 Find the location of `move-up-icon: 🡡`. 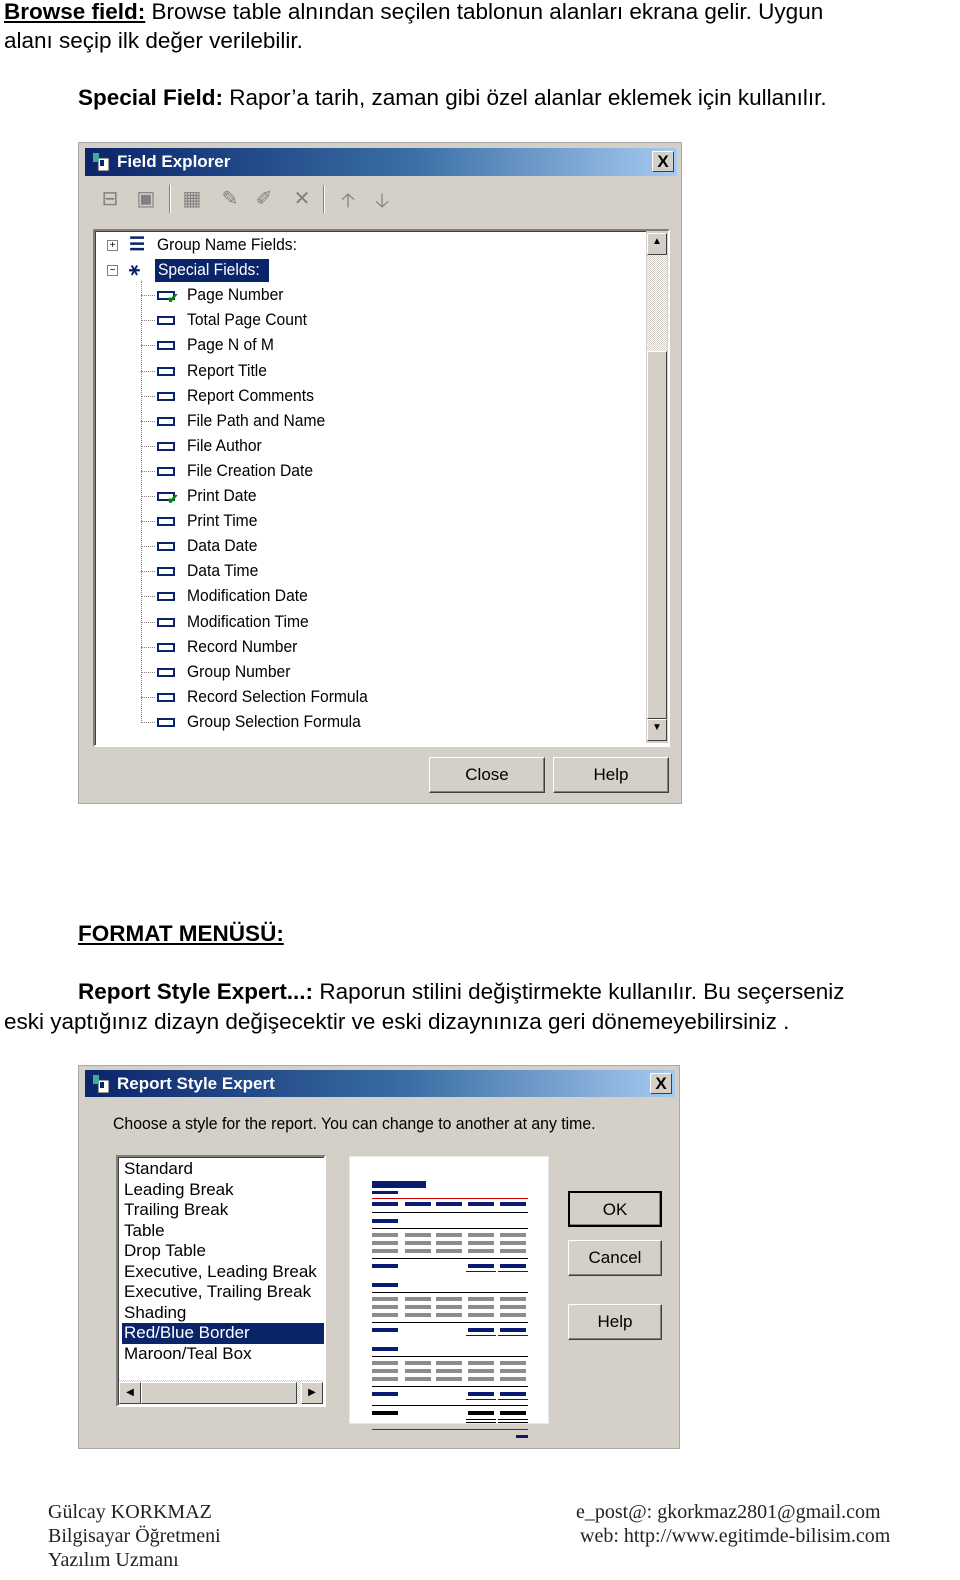

move-up-icon: 🡡 is located at coordinates (348, 203).